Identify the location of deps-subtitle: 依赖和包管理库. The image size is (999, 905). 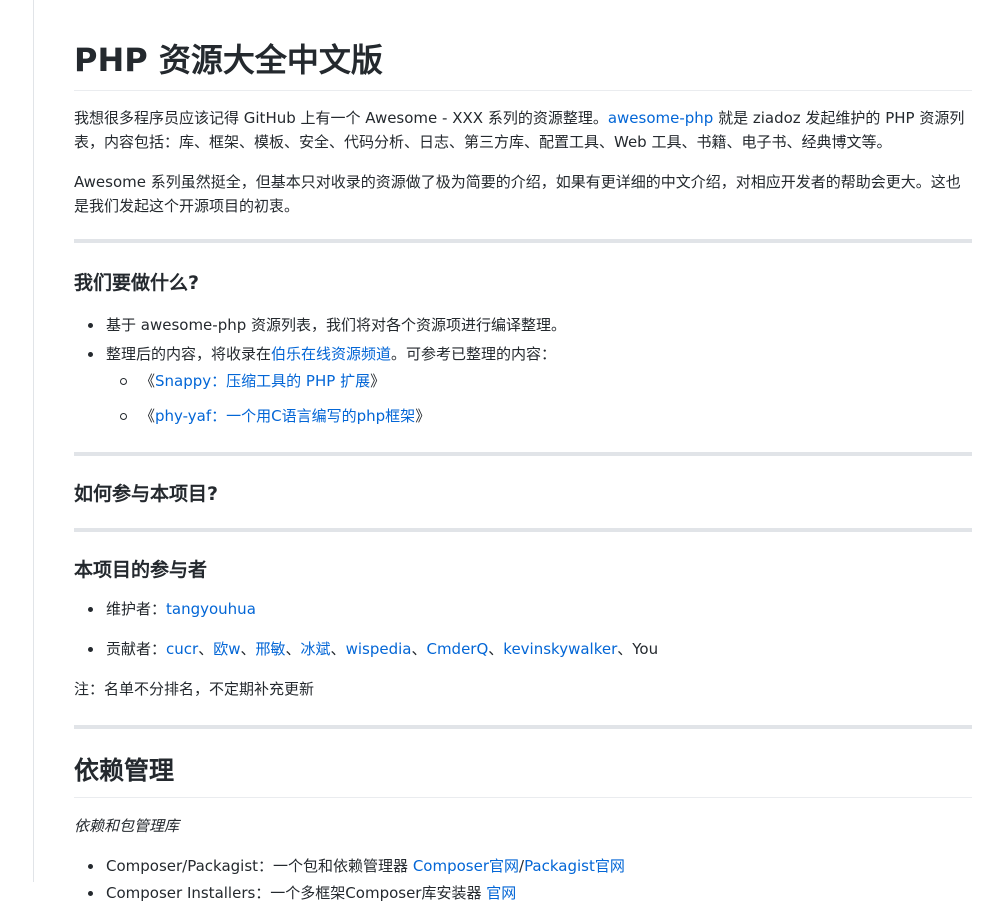
(127, 826).